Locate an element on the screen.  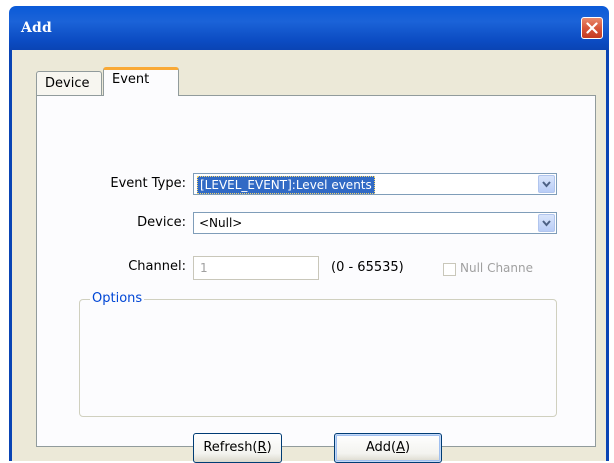
channel-label: Channel: is located at coordinates (157, 266).